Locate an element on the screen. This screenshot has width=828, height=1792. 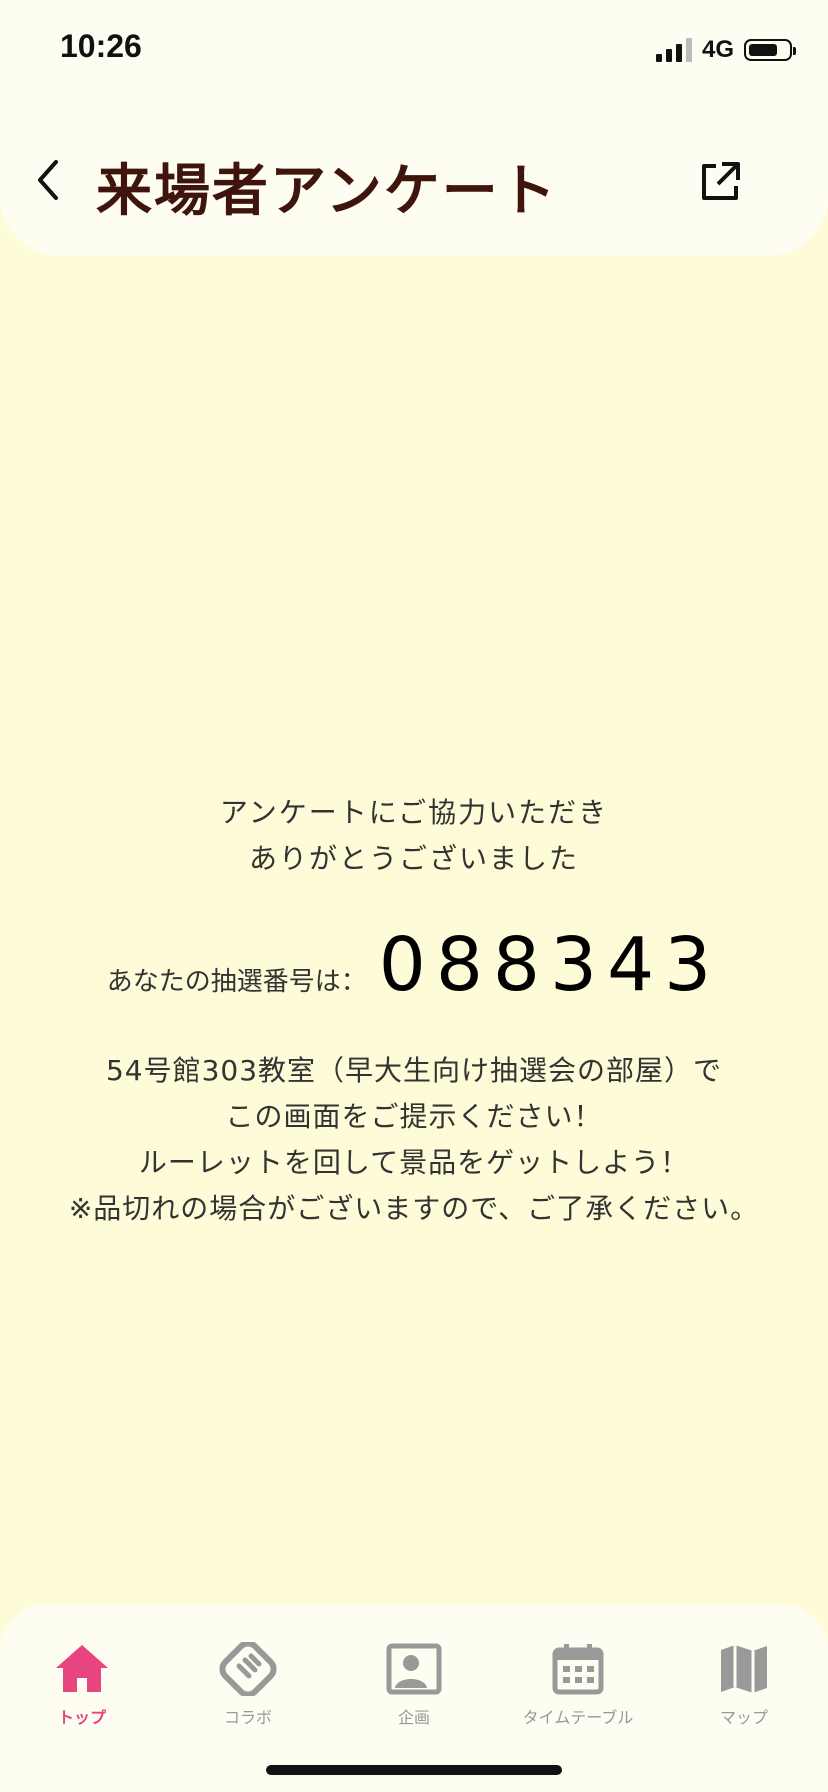
home-indicator is located at coordinates (414, 1770).